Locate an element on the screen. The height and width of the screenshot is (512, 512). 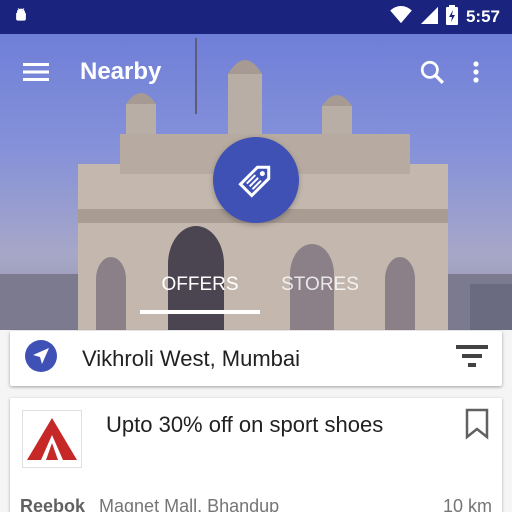
reebok-logo is located at coordinates (52, 439).